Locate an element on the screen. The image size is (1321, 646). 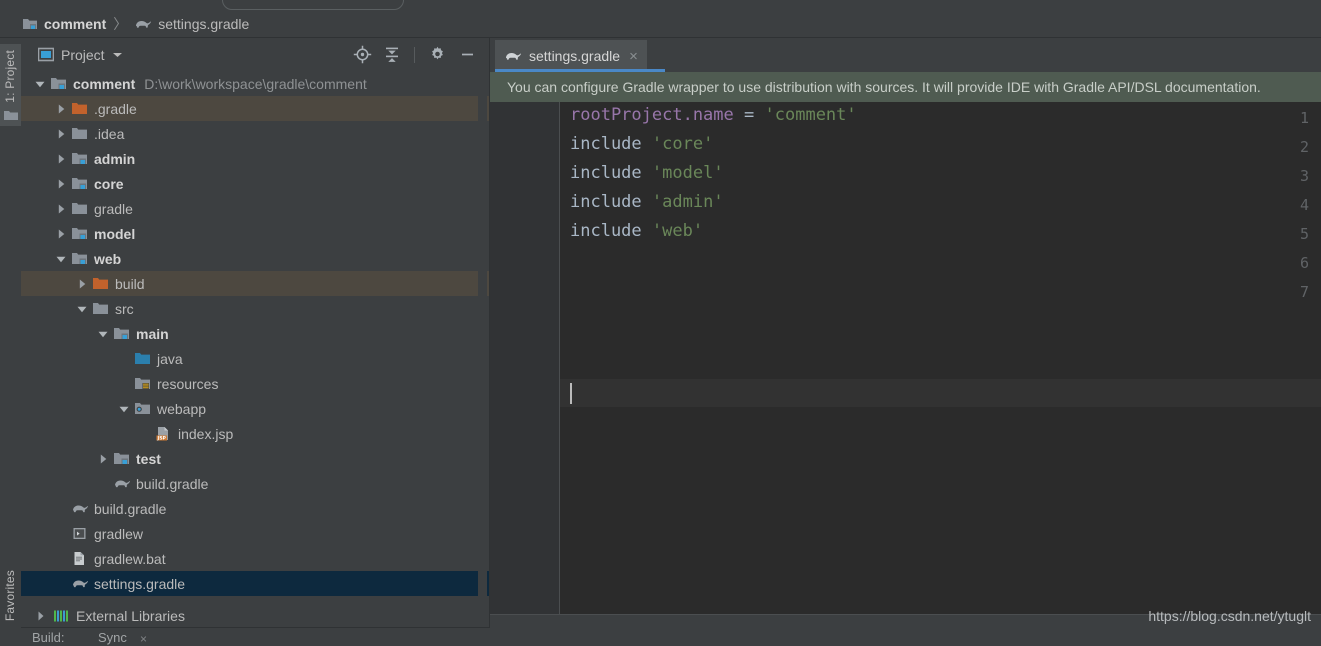
editor-gutter is located at coordinates (524, 358).